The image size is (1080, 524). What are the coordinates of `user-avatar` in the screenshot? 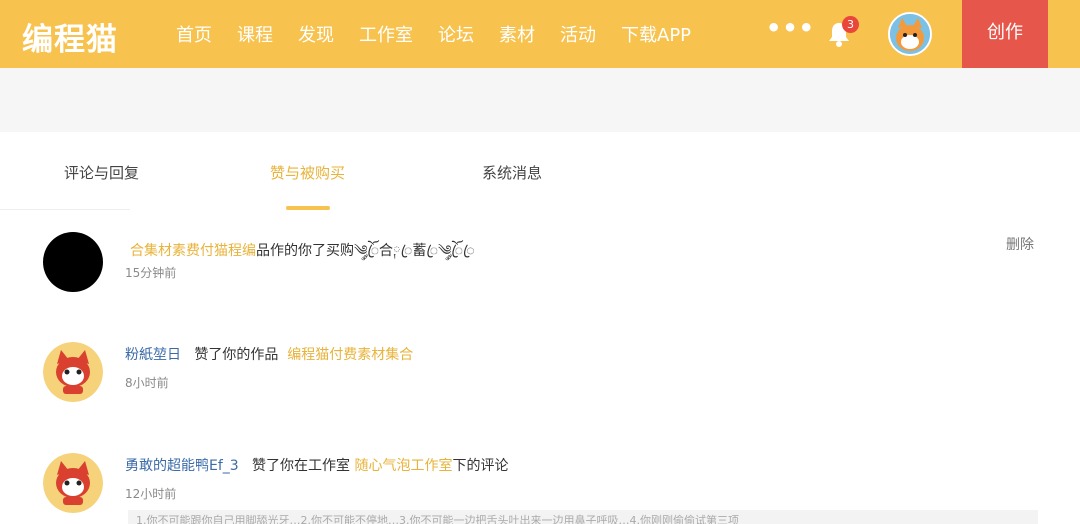 It's located at (910, 34).